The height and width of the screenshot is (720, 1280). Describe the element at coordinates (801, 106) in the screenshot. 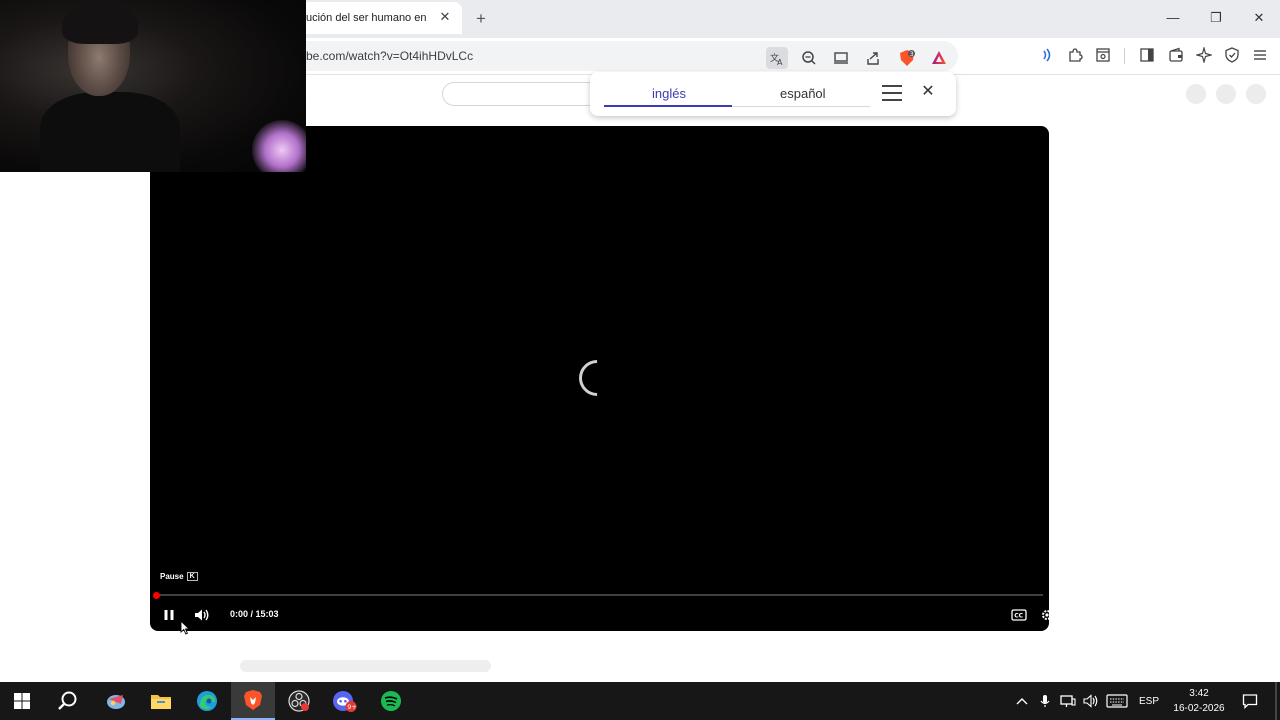

I see `language-tab-divider` at that location.